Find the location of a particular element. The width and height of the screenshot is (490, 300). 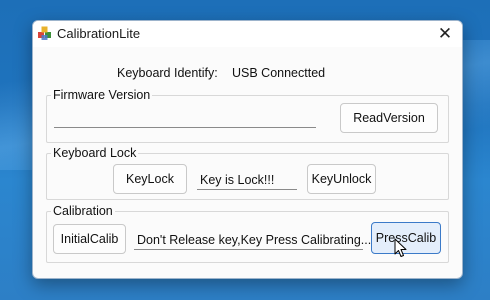

window-title: CalibrationLite is located at coordinates (99, 33).